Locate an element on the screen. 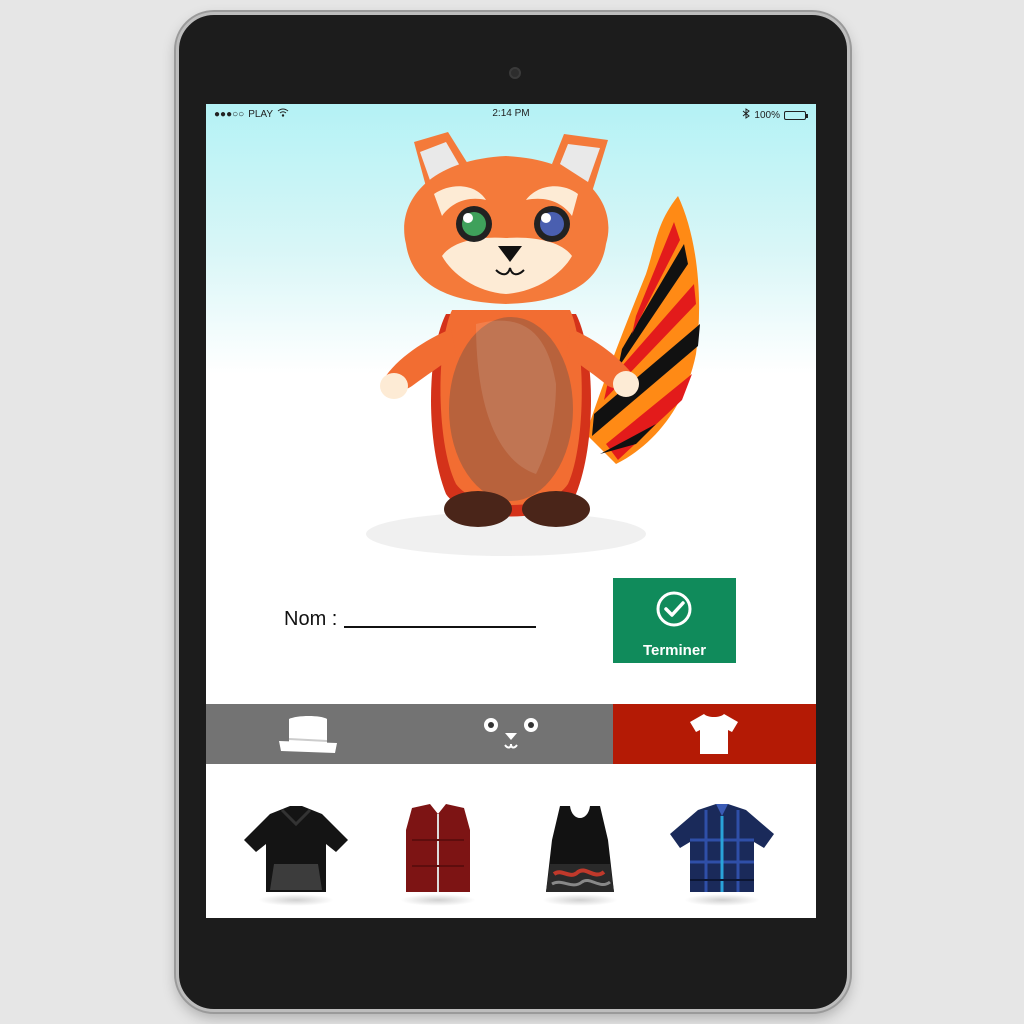 The image size is (1024, 1024). tab-faces is located at coordinates (510, 734).